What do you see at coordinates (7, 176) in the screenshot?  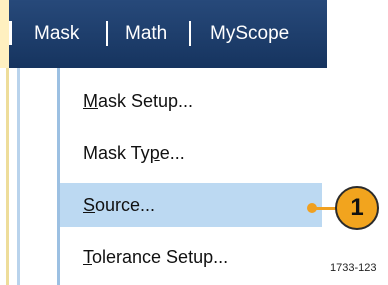 I see `rail-left-yellow` at bounding box center [7, 176].